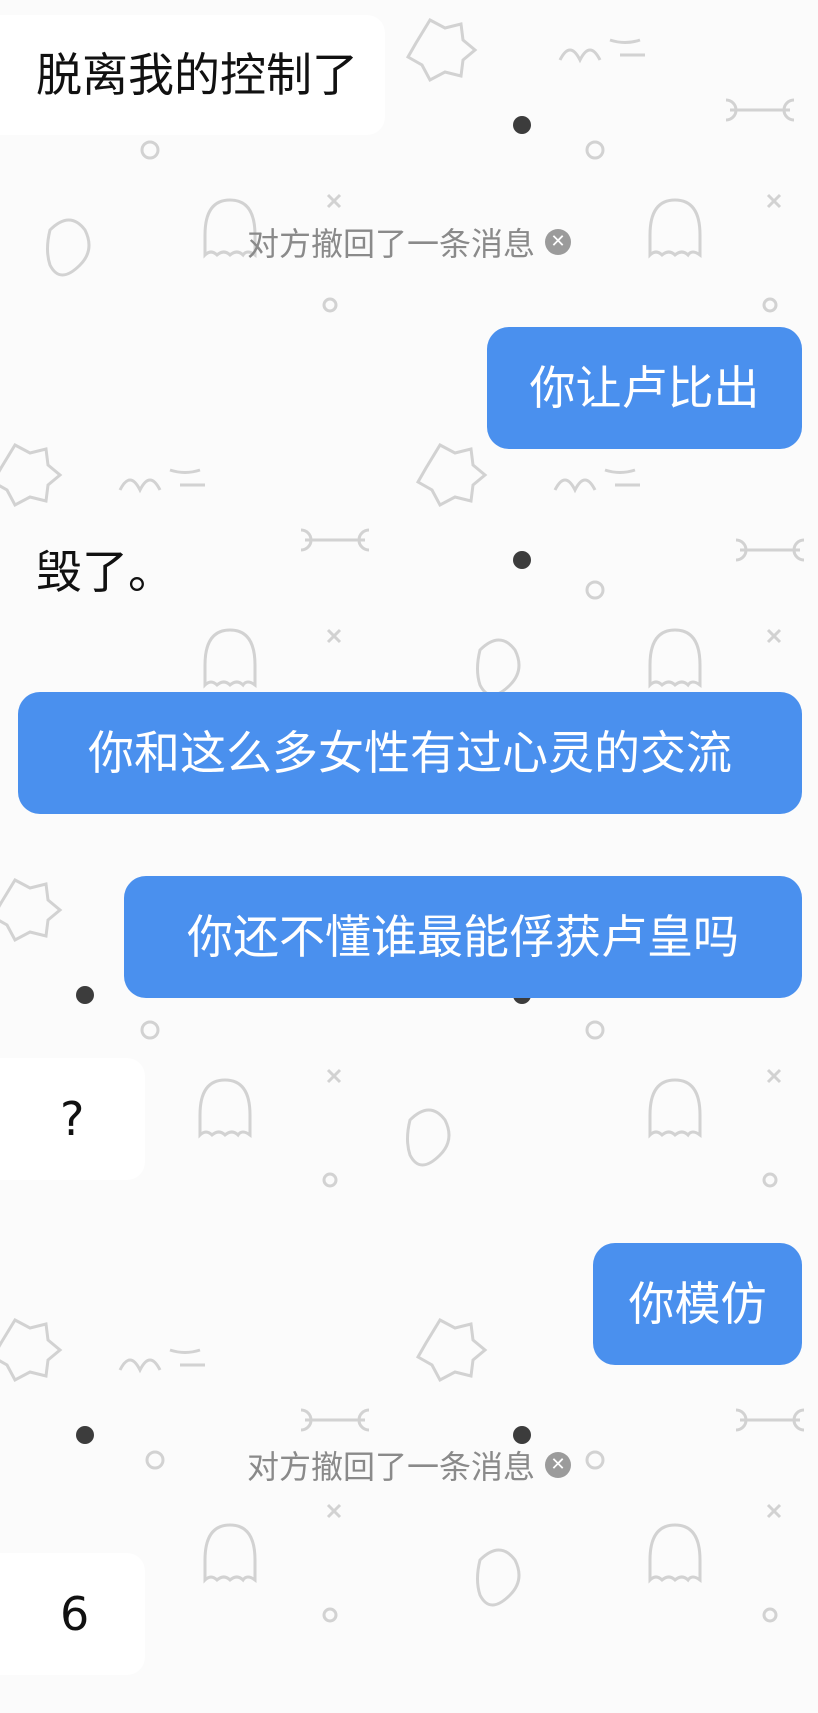 This screenshot has height=1713, width=818. I want to click on message-text: 你模仿, so click(697, 1304).